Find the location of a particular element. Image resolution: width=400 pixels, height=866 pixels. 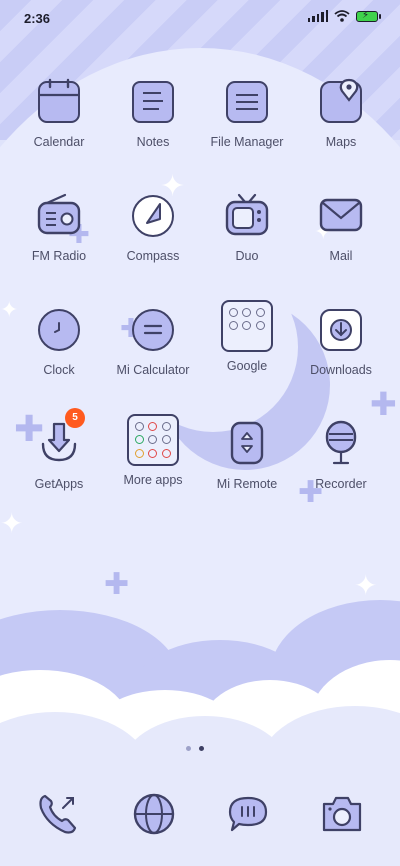

calendar-icon is located at coordinates (59, 102).